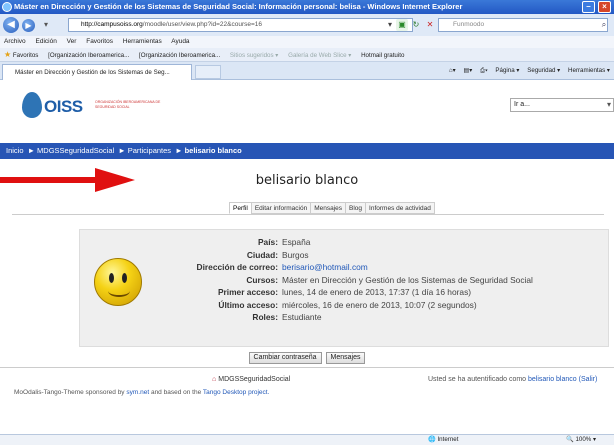 The height and width of the screenshot is (445, 614). Describe the element at coordinates (69, 392) in the screenshot. I see `credit-prefix: MoOdalis-Tango-Theme sponsored by` at that location.